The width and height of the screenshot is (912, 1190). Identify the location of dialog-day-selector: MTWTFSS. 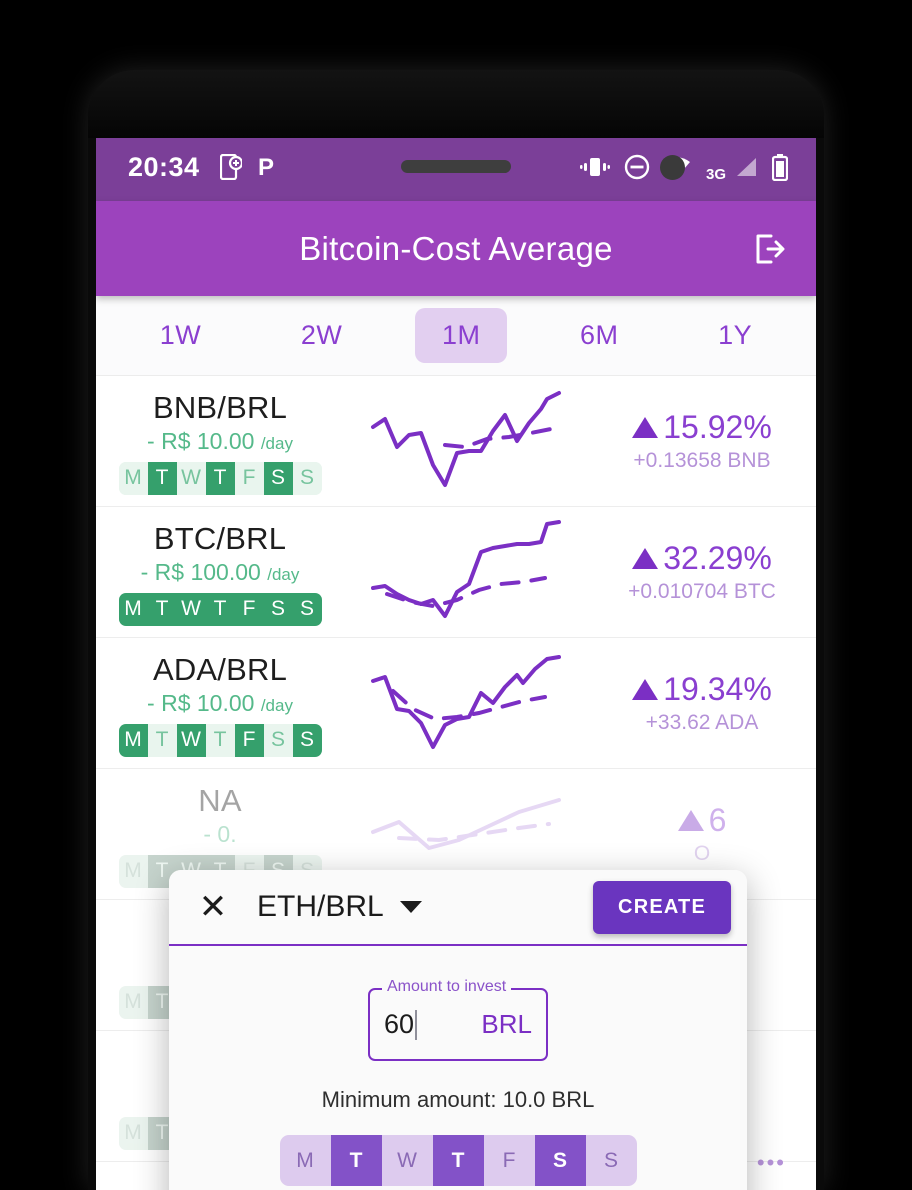
(458, 1160).